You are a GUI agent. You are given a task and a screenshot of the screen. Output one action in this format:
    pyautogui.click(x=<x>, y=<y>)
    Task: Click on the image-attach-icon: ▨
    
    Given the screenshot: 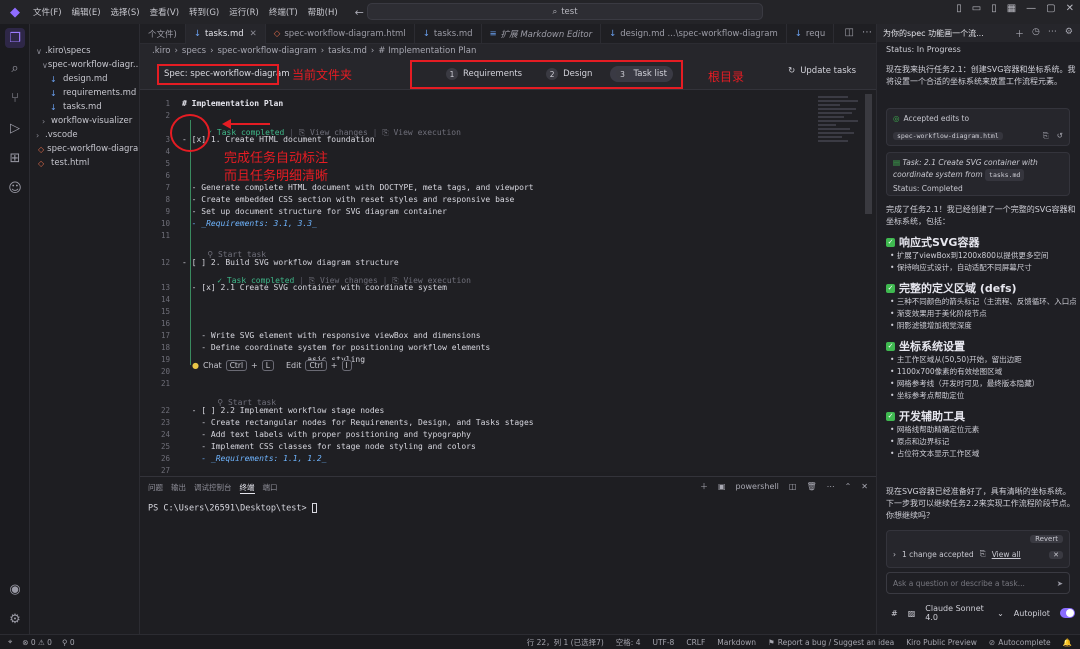 What is the action you would take?
    pyautogui.click(x=912, y=613)
    